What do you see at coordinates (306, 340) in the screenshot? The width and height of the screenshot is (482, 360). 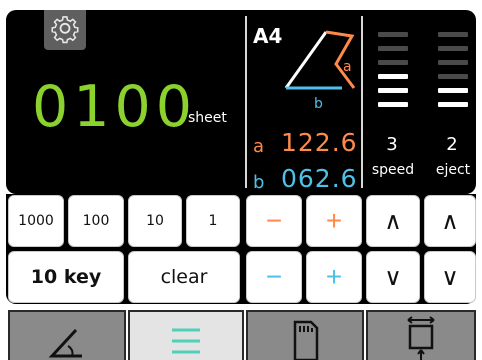 I see `sd-card-icon` at bounding box center [306, 340].